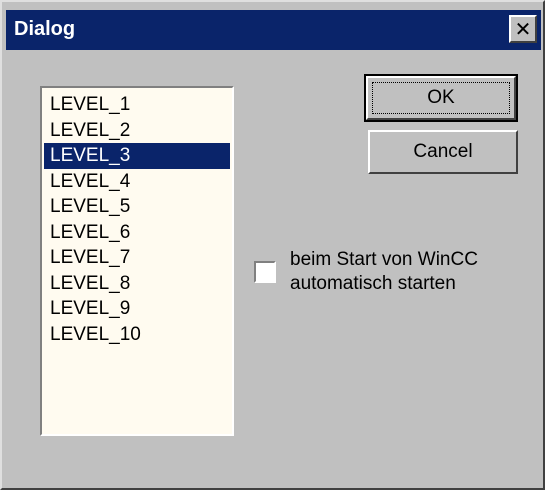  Describe the element at coordinates (137, 207) in the screenshot. I see `list-item-level-5: LEVEL_5` at that location.